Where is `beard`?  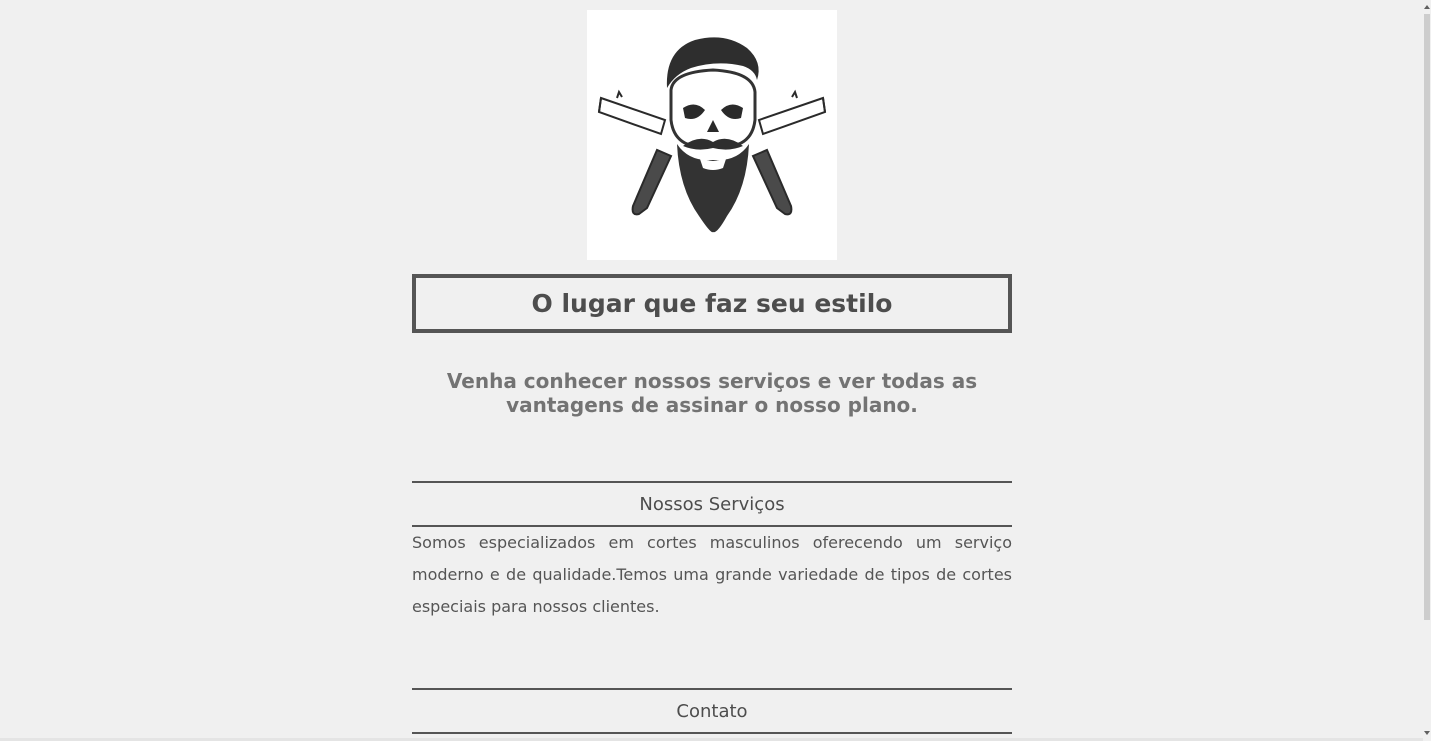 beard is located at coordinates (713, 188).